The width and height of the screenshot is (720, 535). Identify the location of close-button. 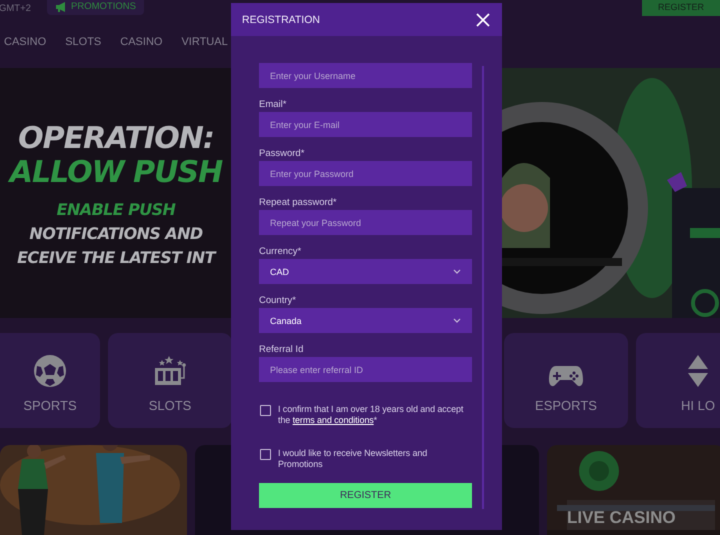
(483, 19).